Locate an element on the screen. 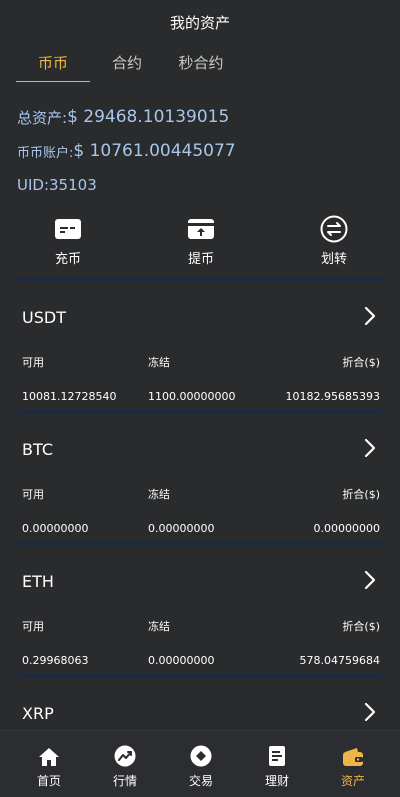 This screenshot has height=797, width=400. coin-name: XRP is located at coordinates (38, 713).